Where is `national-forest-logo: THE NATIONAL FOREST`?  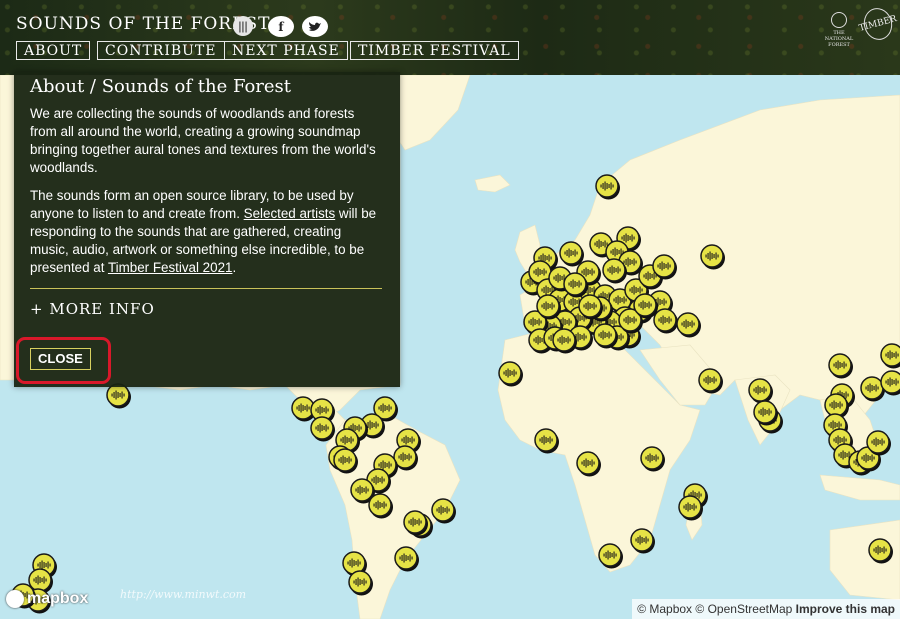 national-forest-logo: THE NATIONAL FOREST is located at coordinates (839, 29).